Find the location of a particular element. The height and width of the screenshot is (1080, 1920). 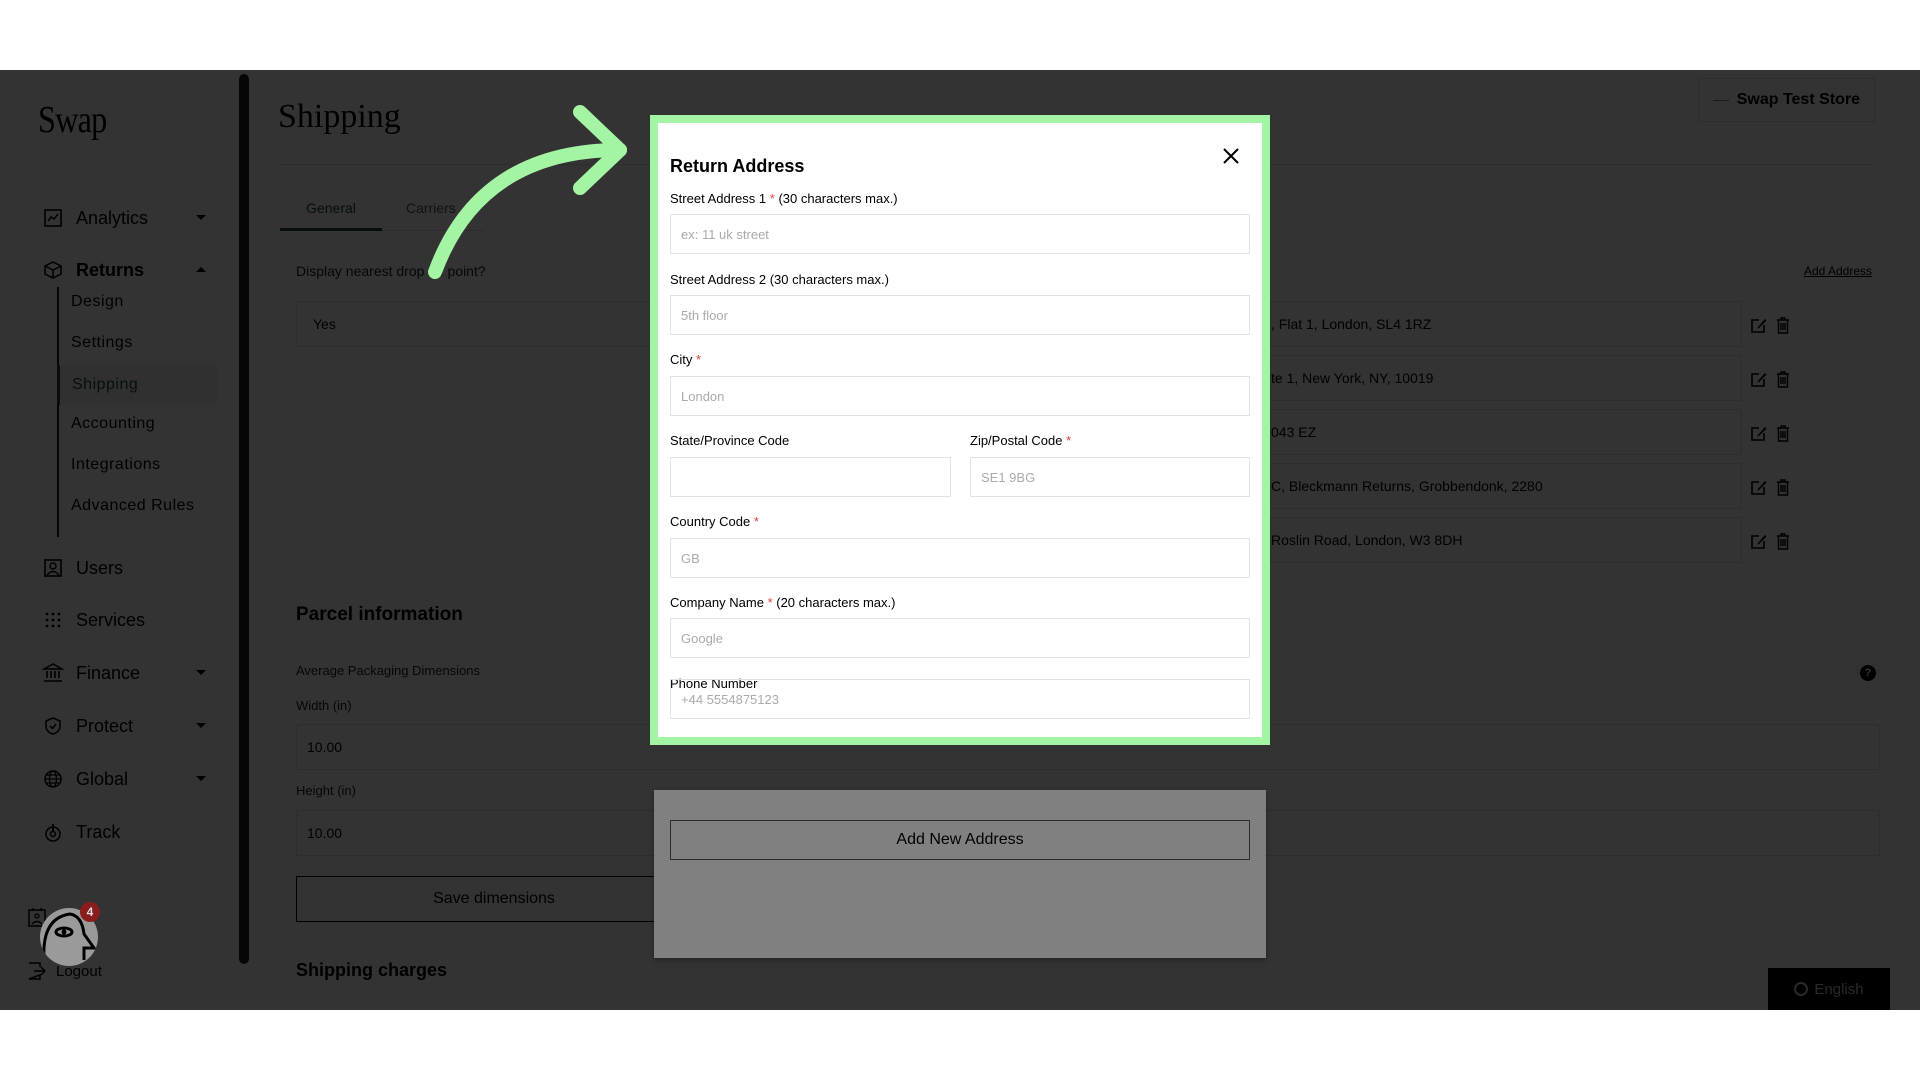

street1-label-text: Street Address 1 is located at coordinates (718, 198).